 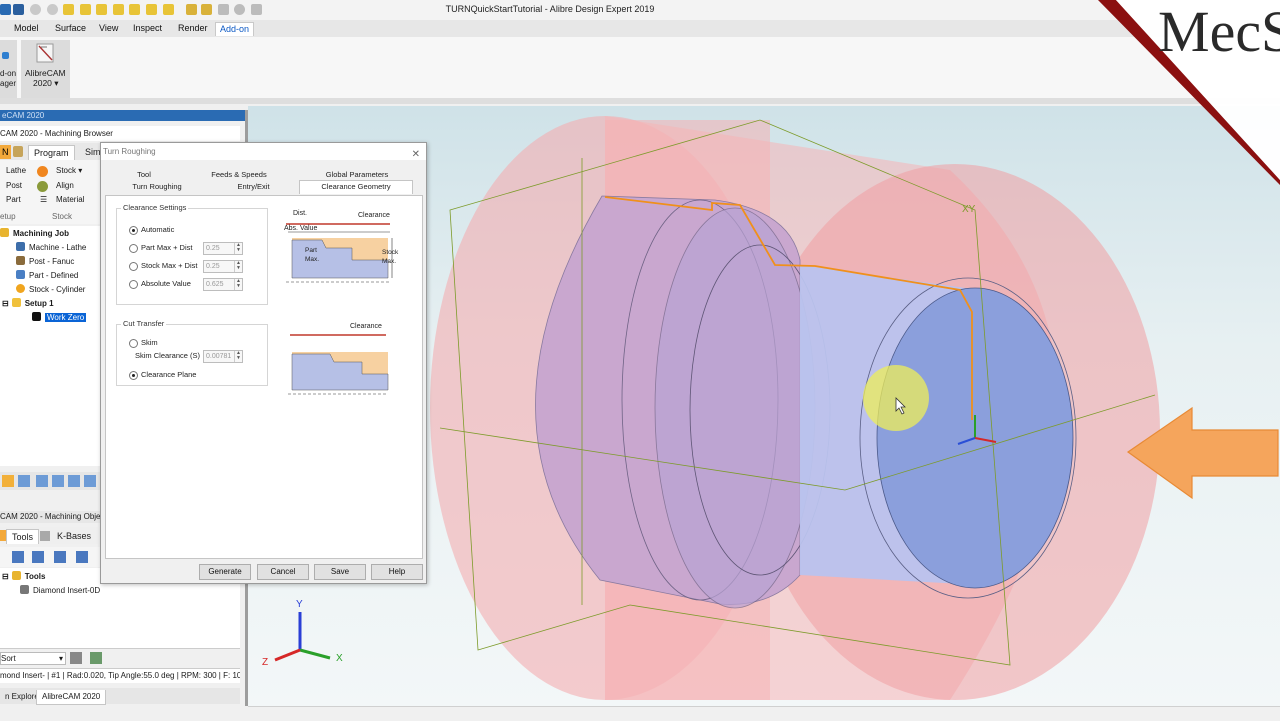 What do you see at coordinates (357, 174) in the screenshot?
I see `tab-global-parameters: Global Parameters` at bounding box center [357, 174].